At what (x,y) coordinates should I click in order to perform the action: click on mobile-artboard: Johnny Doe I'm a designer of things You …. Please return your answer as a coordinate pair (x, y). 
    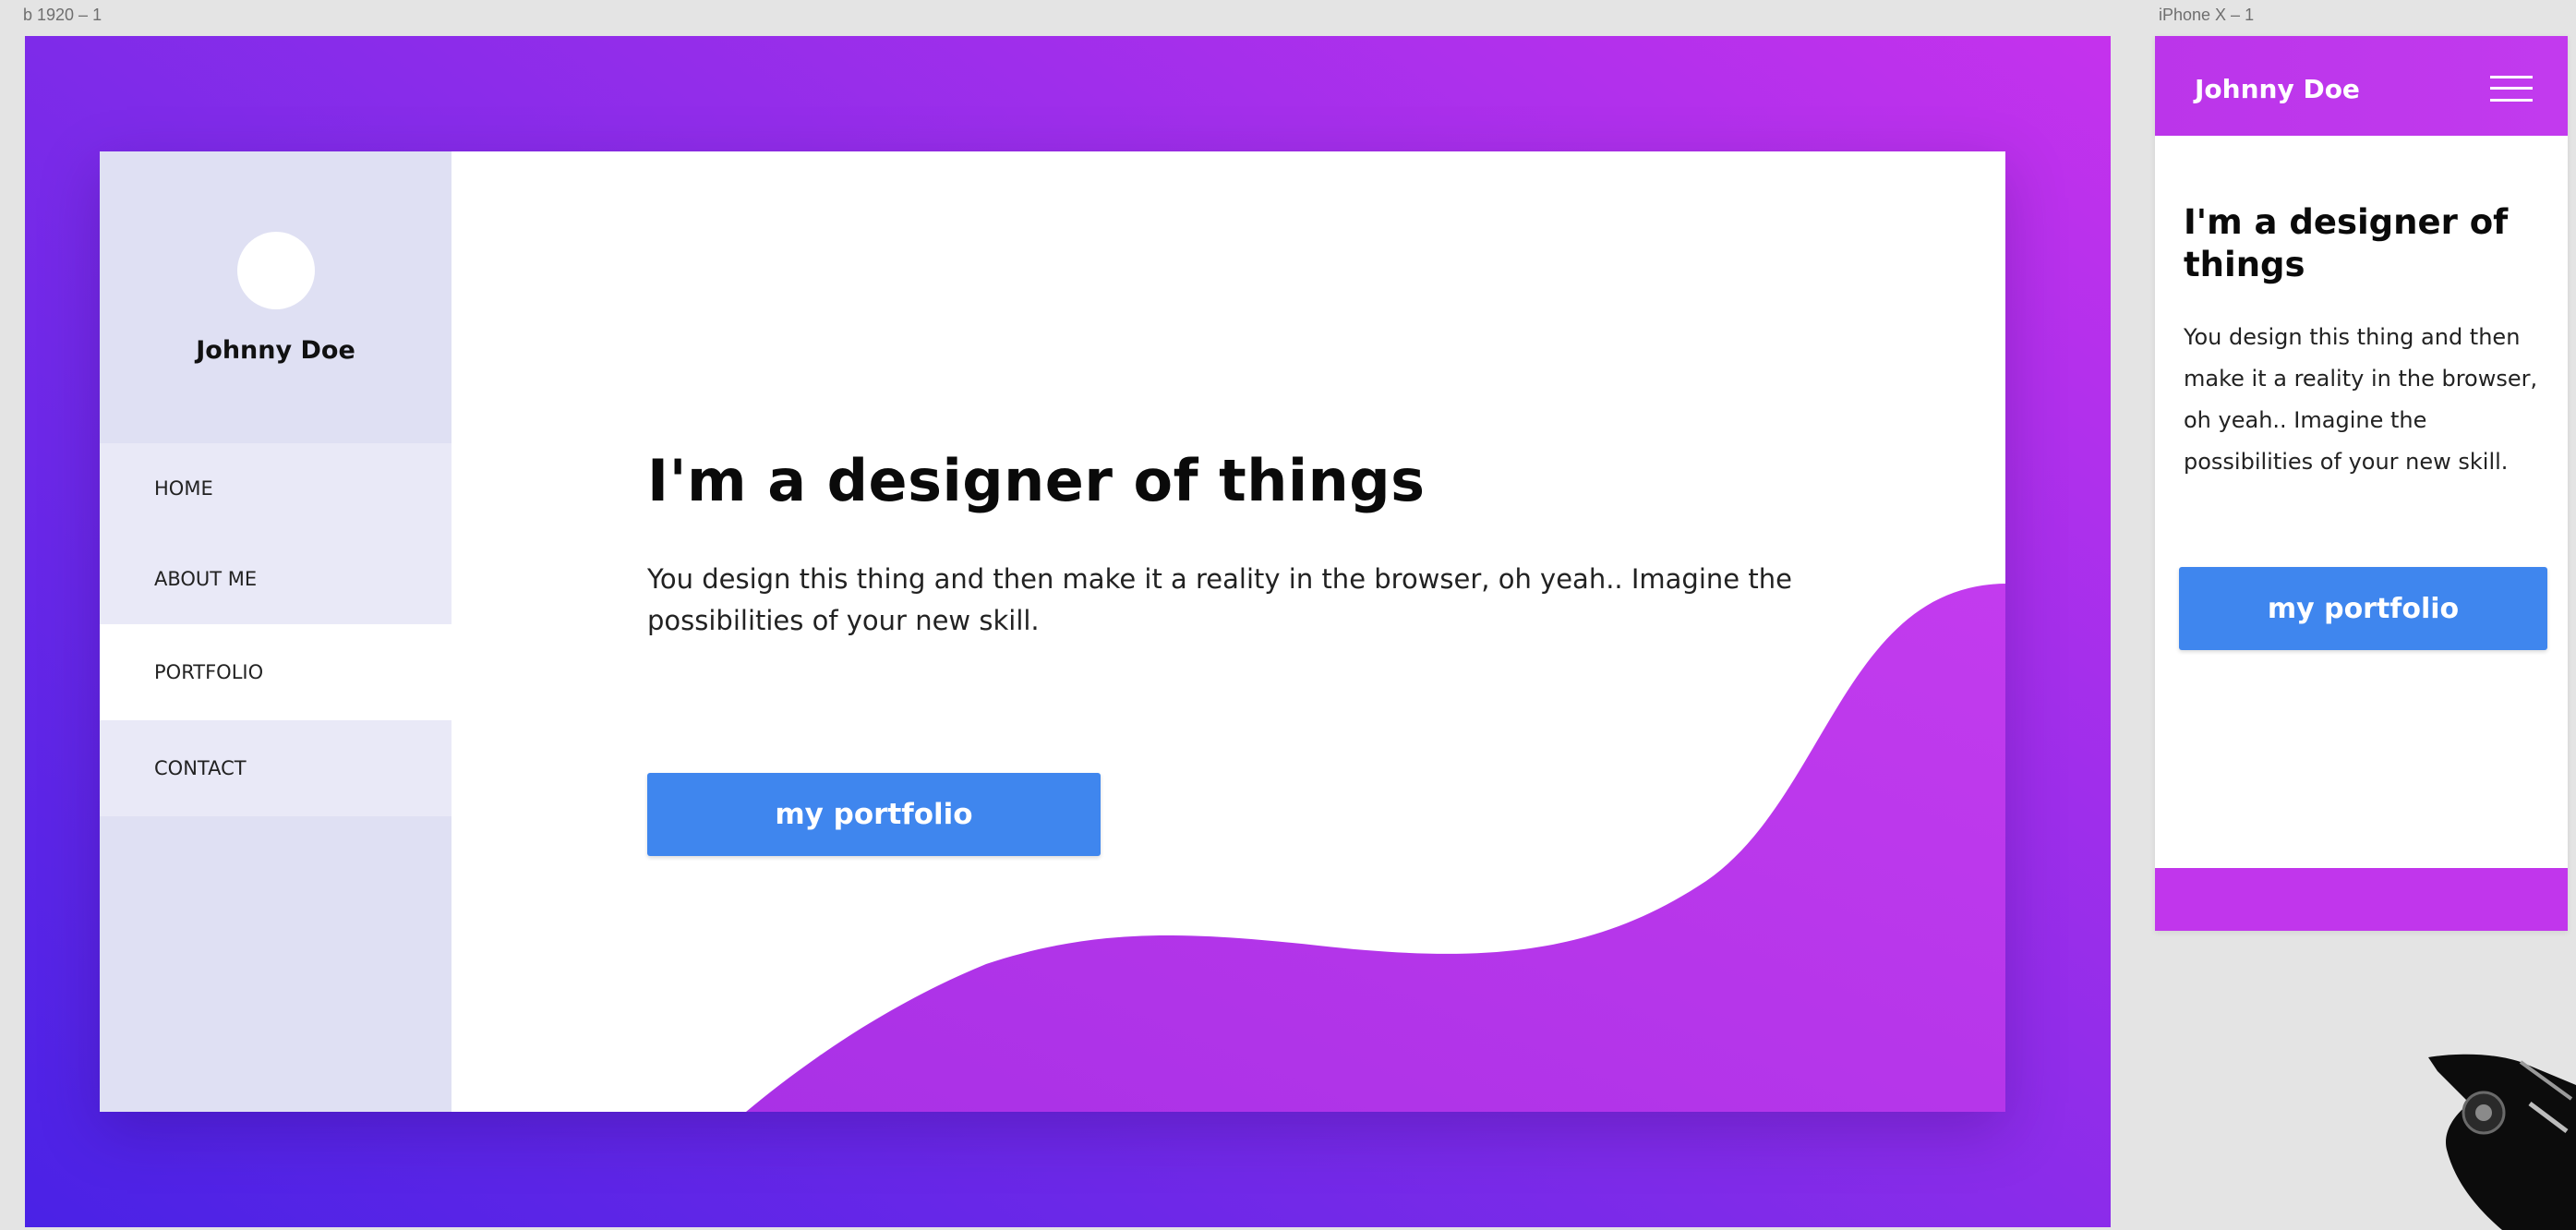
    Looking at the image, I should click on (2361, 483).